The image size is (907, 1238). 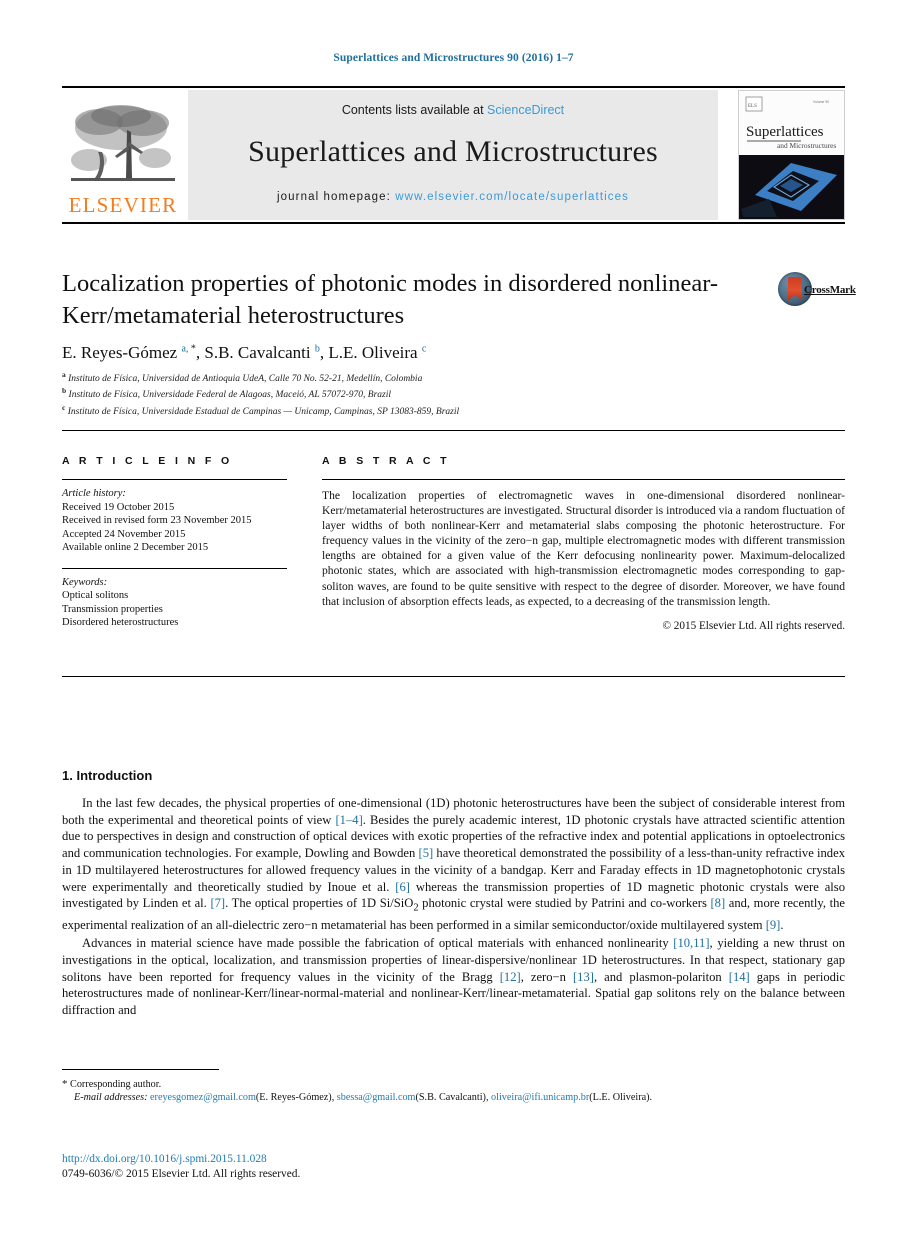 What do you see at coordinates (453, 223) in the screenshot?
I see `masthead-bottom-rule` at bounding box center [453, 223].